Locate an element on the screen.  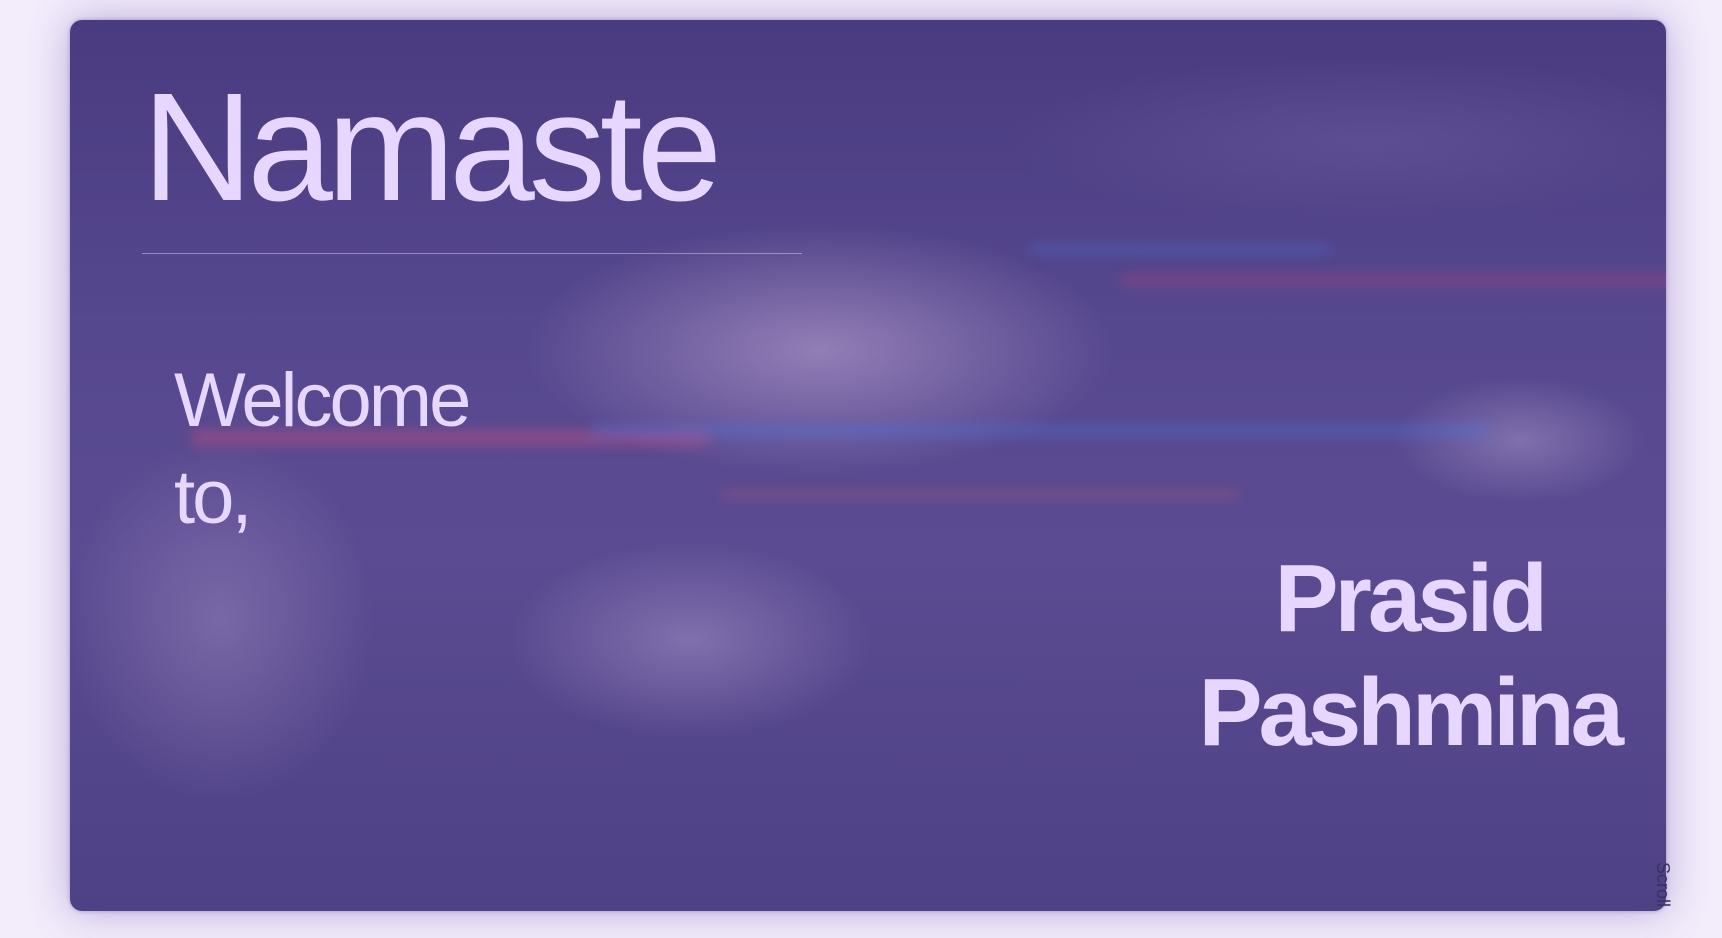
brand-name-line: Pashmina is located at coordinates (1411, 712).